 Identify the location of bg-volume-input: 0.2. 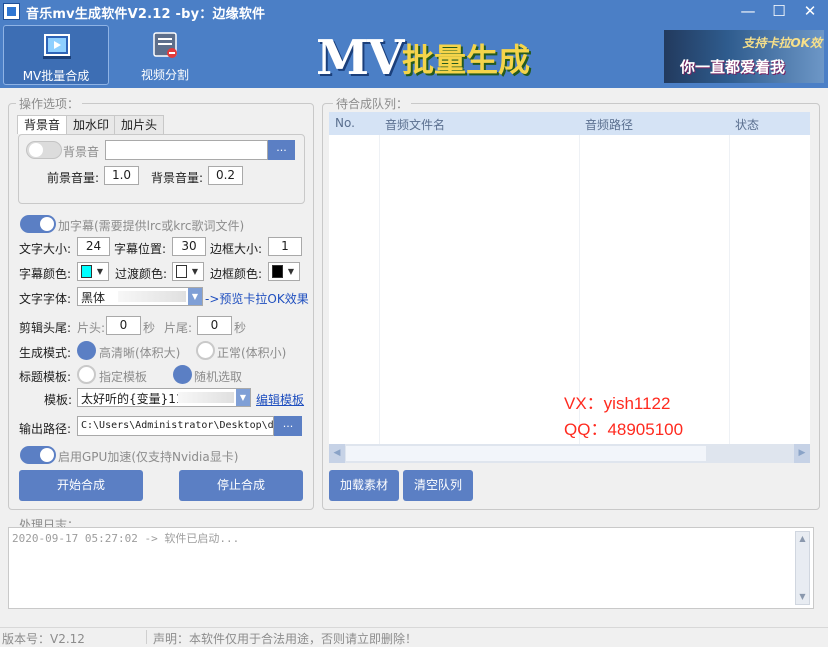
(225, 175).